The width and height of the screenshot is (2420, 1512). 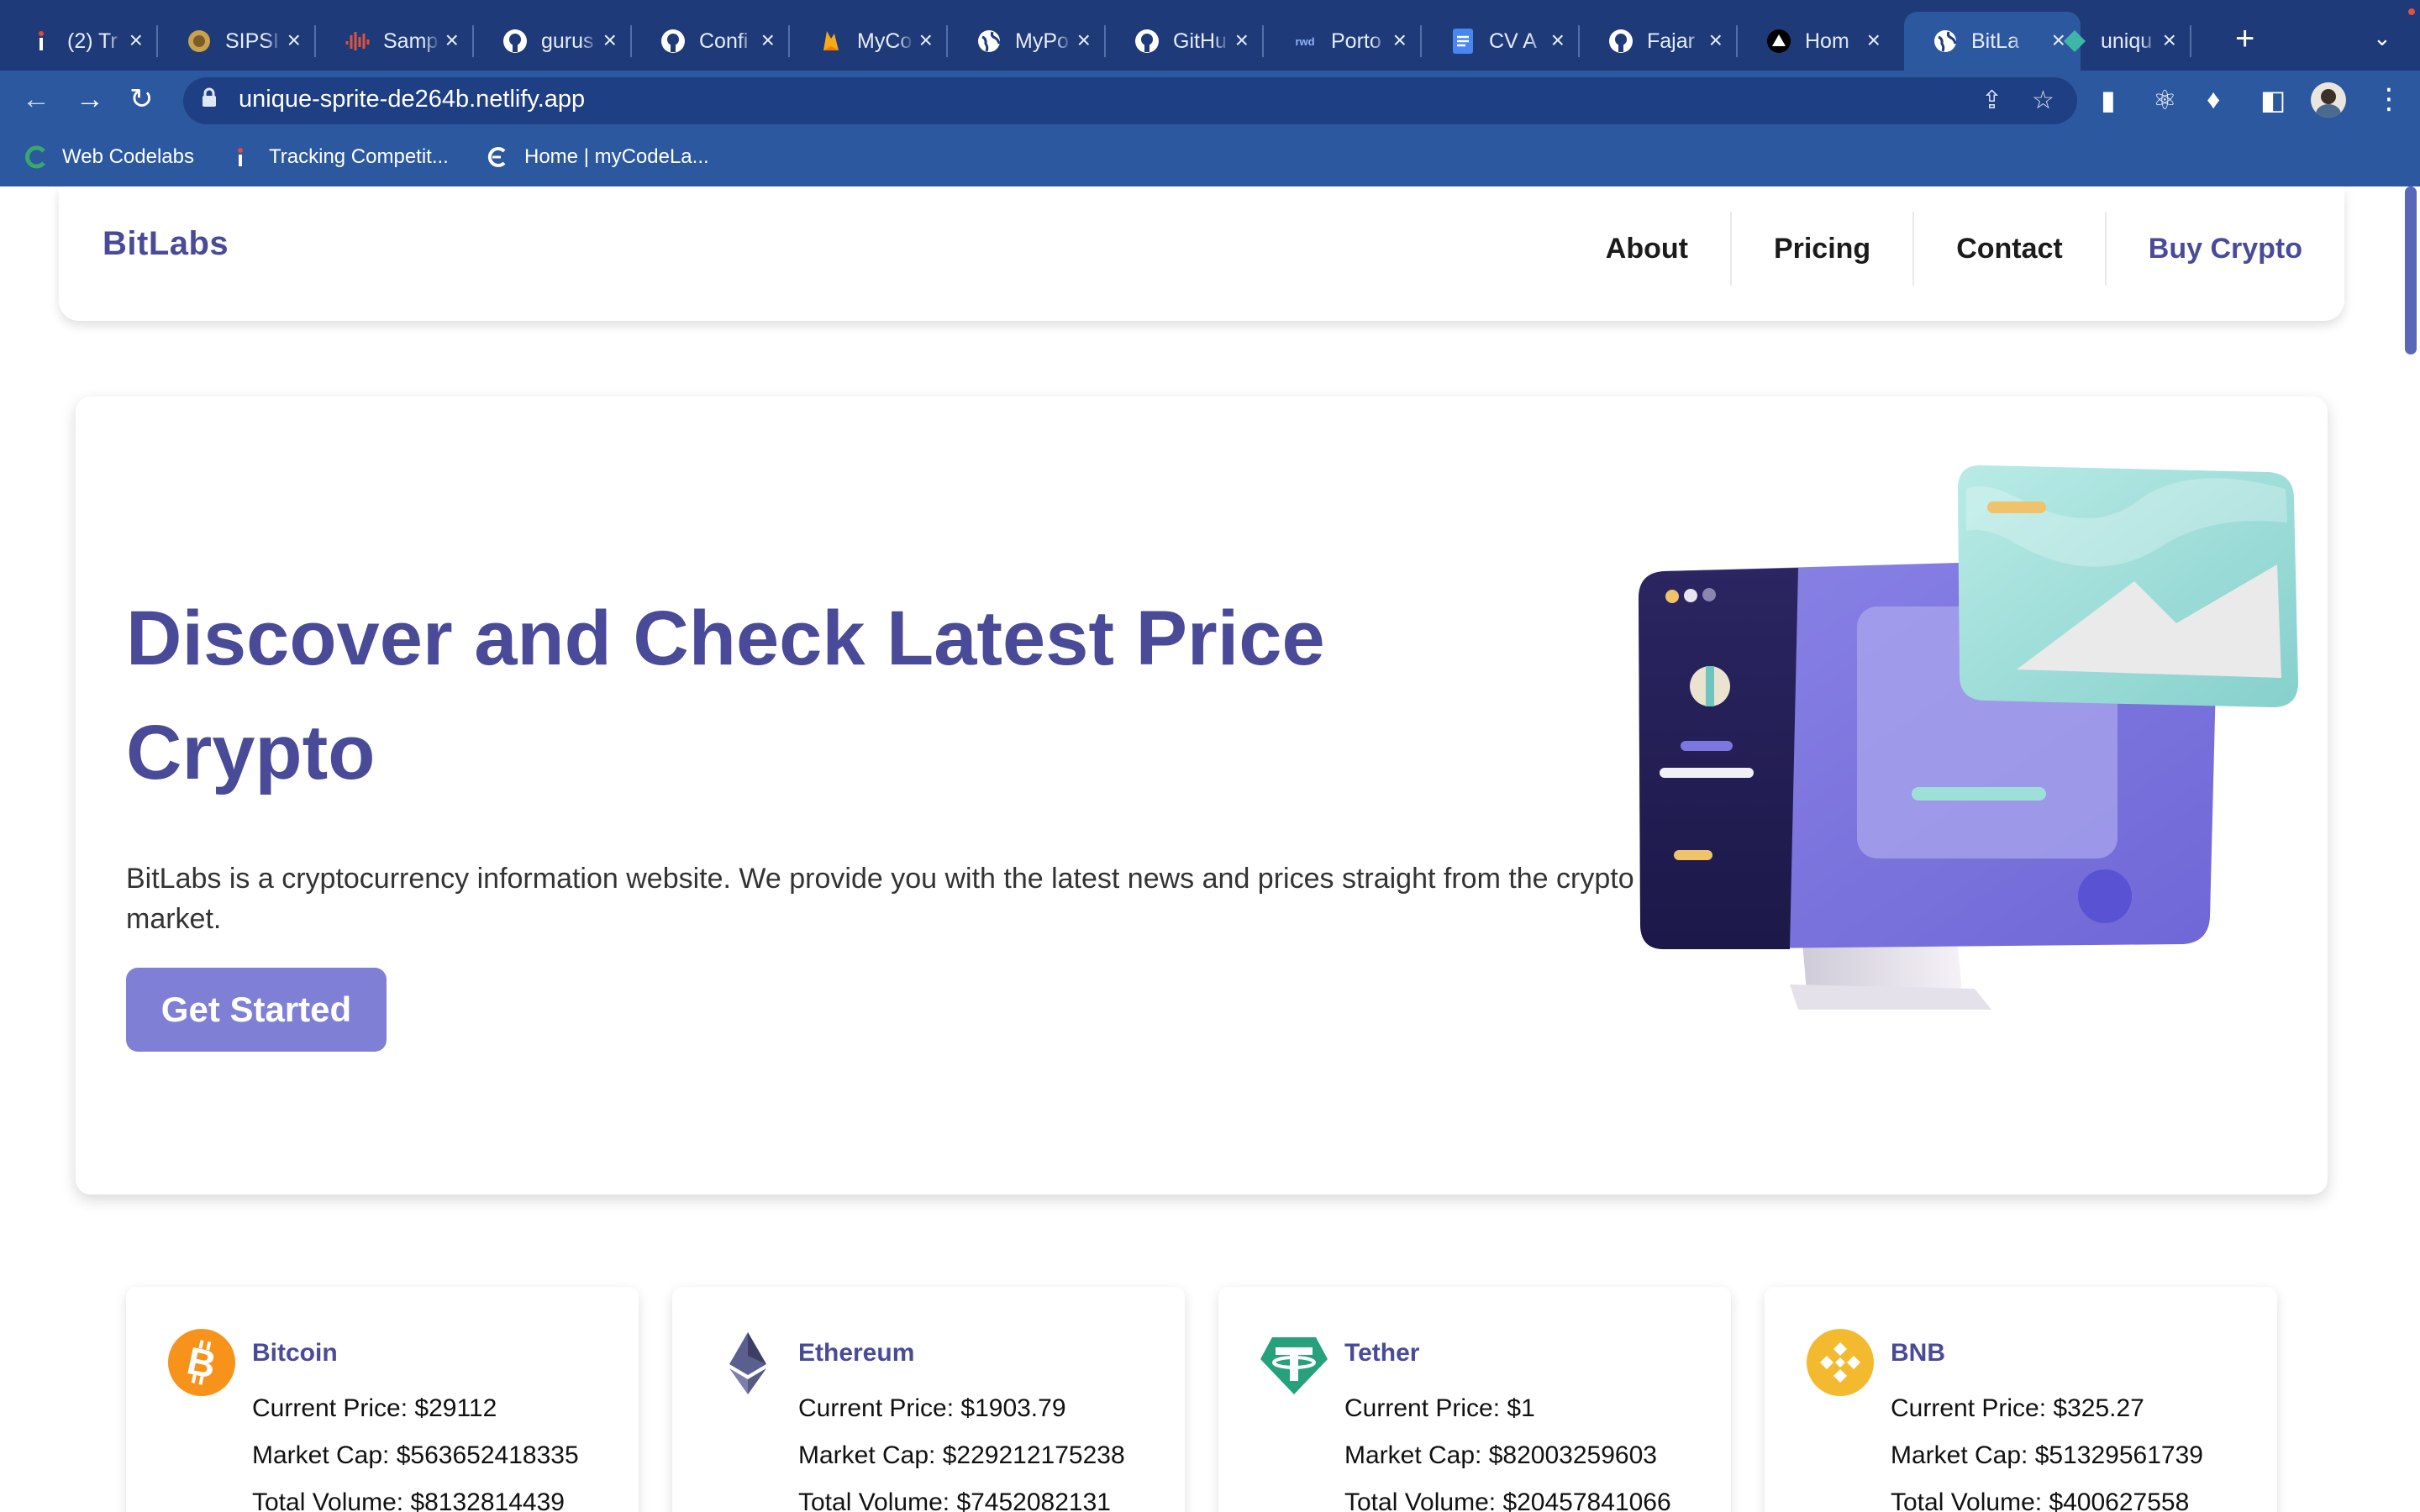 I want to click on react-devtools-icon: ⚛, so click(x=2165, y=100).